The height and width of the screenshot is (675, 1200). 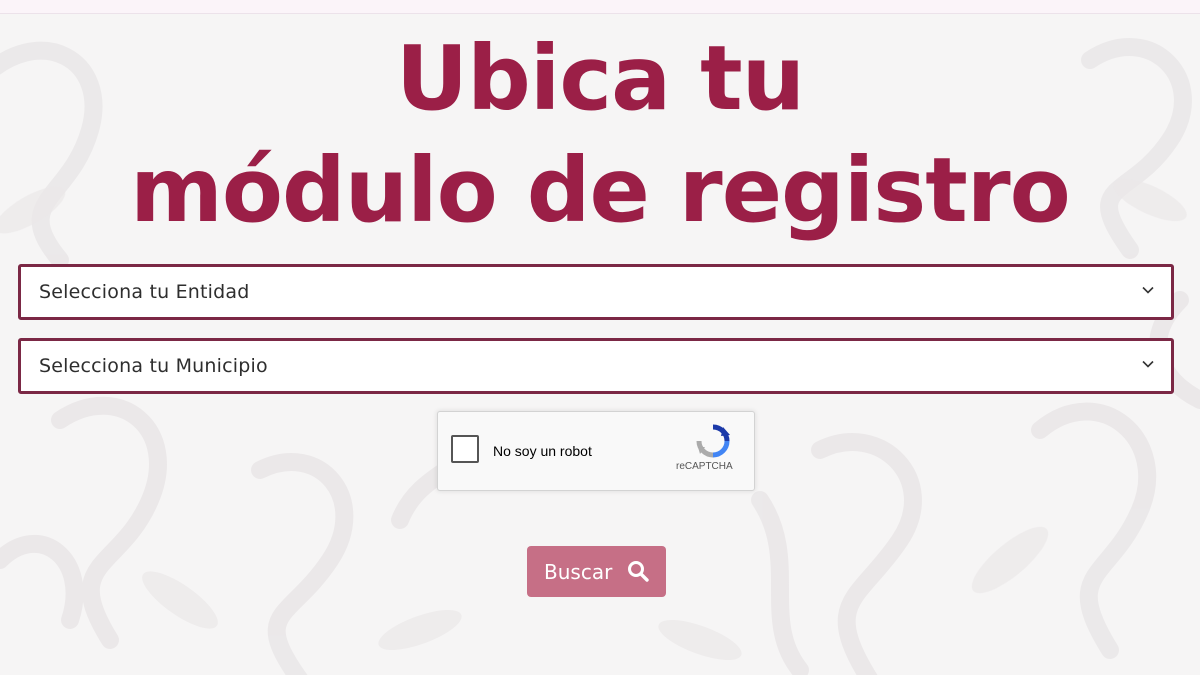 What do you see at coordinates (144, 292) in the screenshot?
I see `entidad-select-value: Selecciona tu Entidad` at bounding box center [144, 292].